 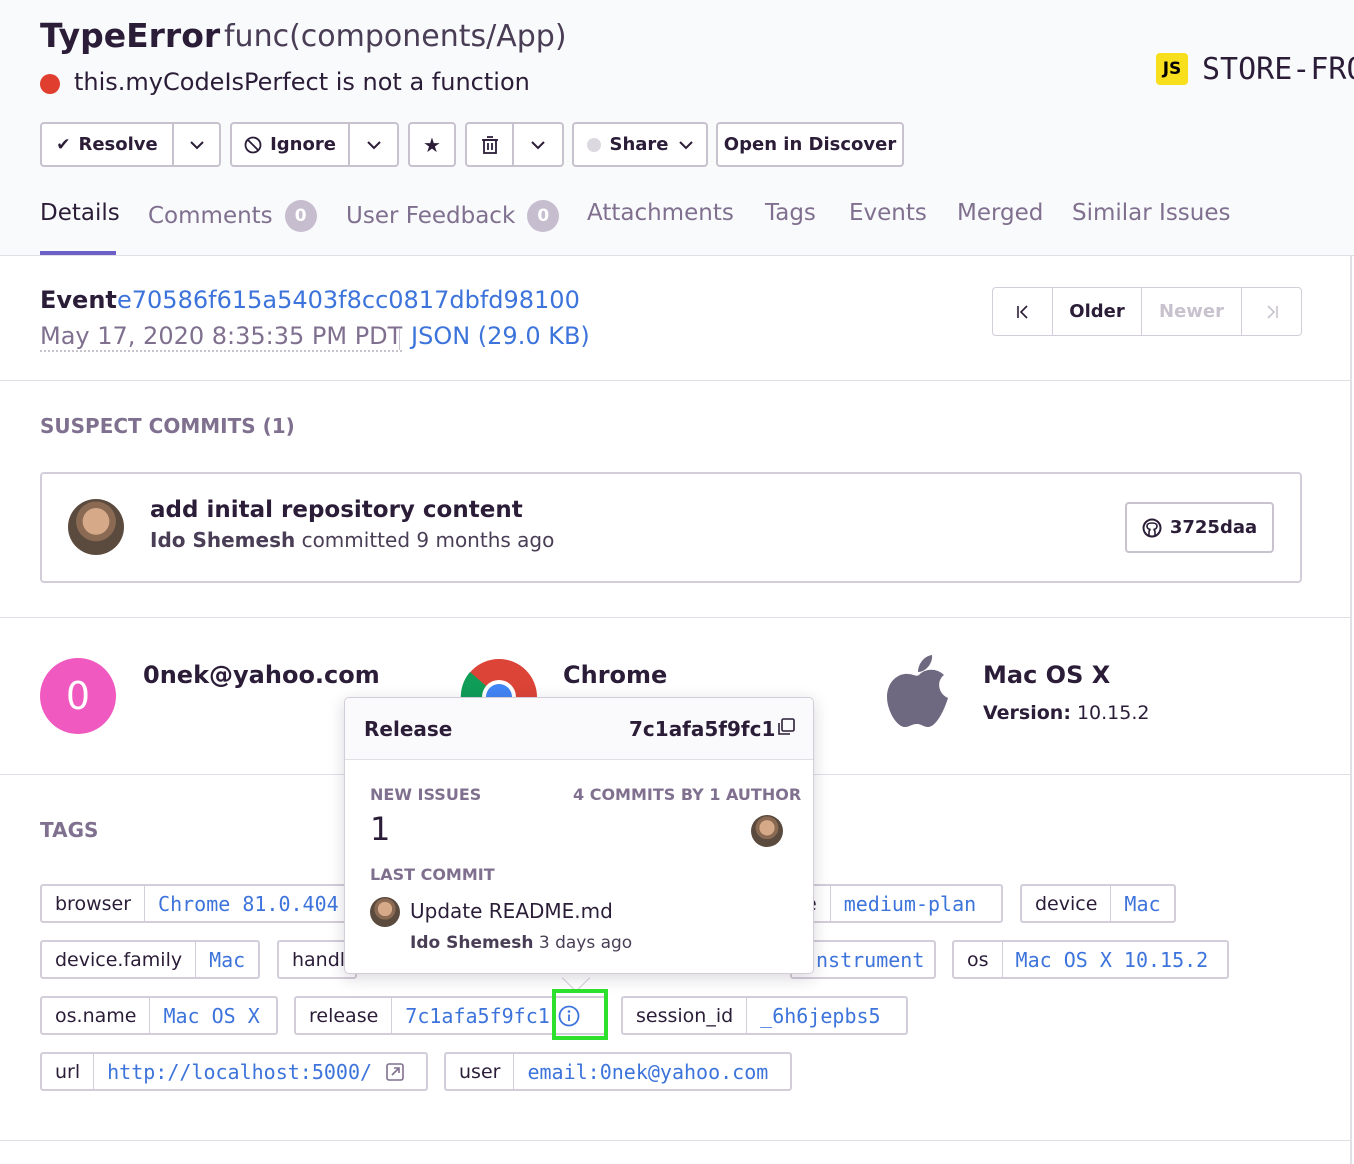 What do you see at coordinates (130, 35) in the screenshot?
I see `error-type: TypeError` at bounding box center [130, 35].